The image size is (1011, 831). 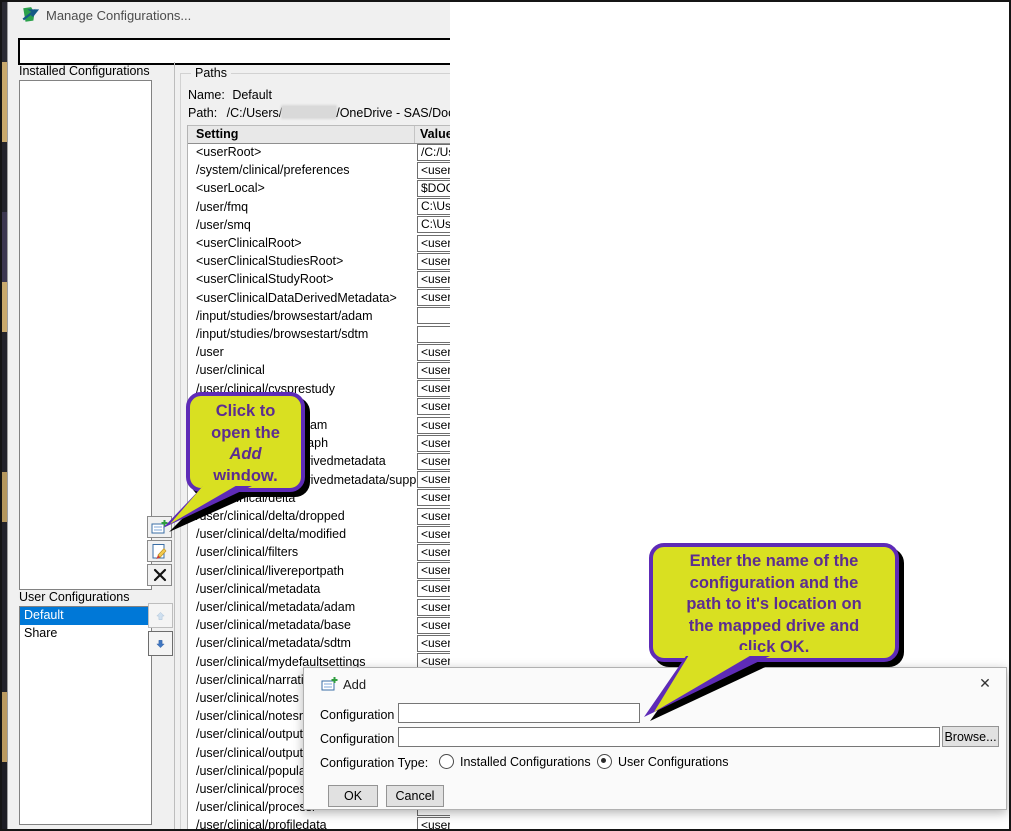 What do you see at coordinates (210, 352) in the screenshot?
I see `setting-cell: /user` at bounding box center [210, 352].